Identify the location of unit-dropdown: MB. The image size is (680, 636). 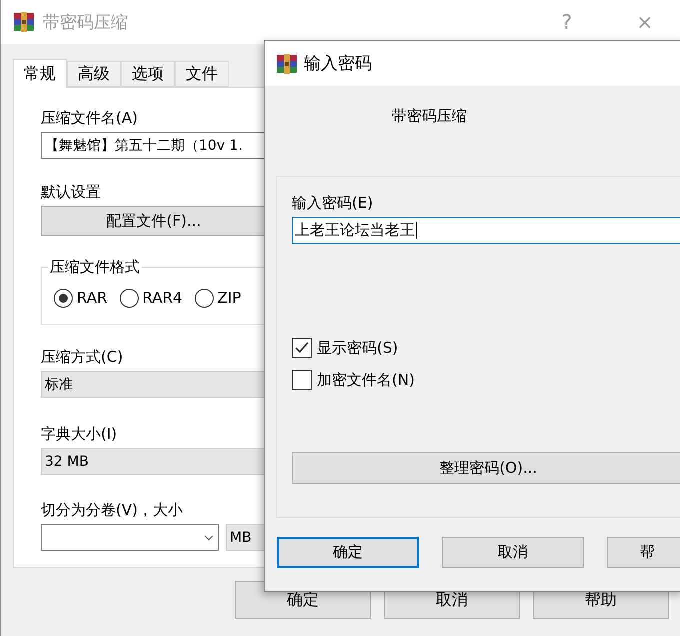
(246, 537).